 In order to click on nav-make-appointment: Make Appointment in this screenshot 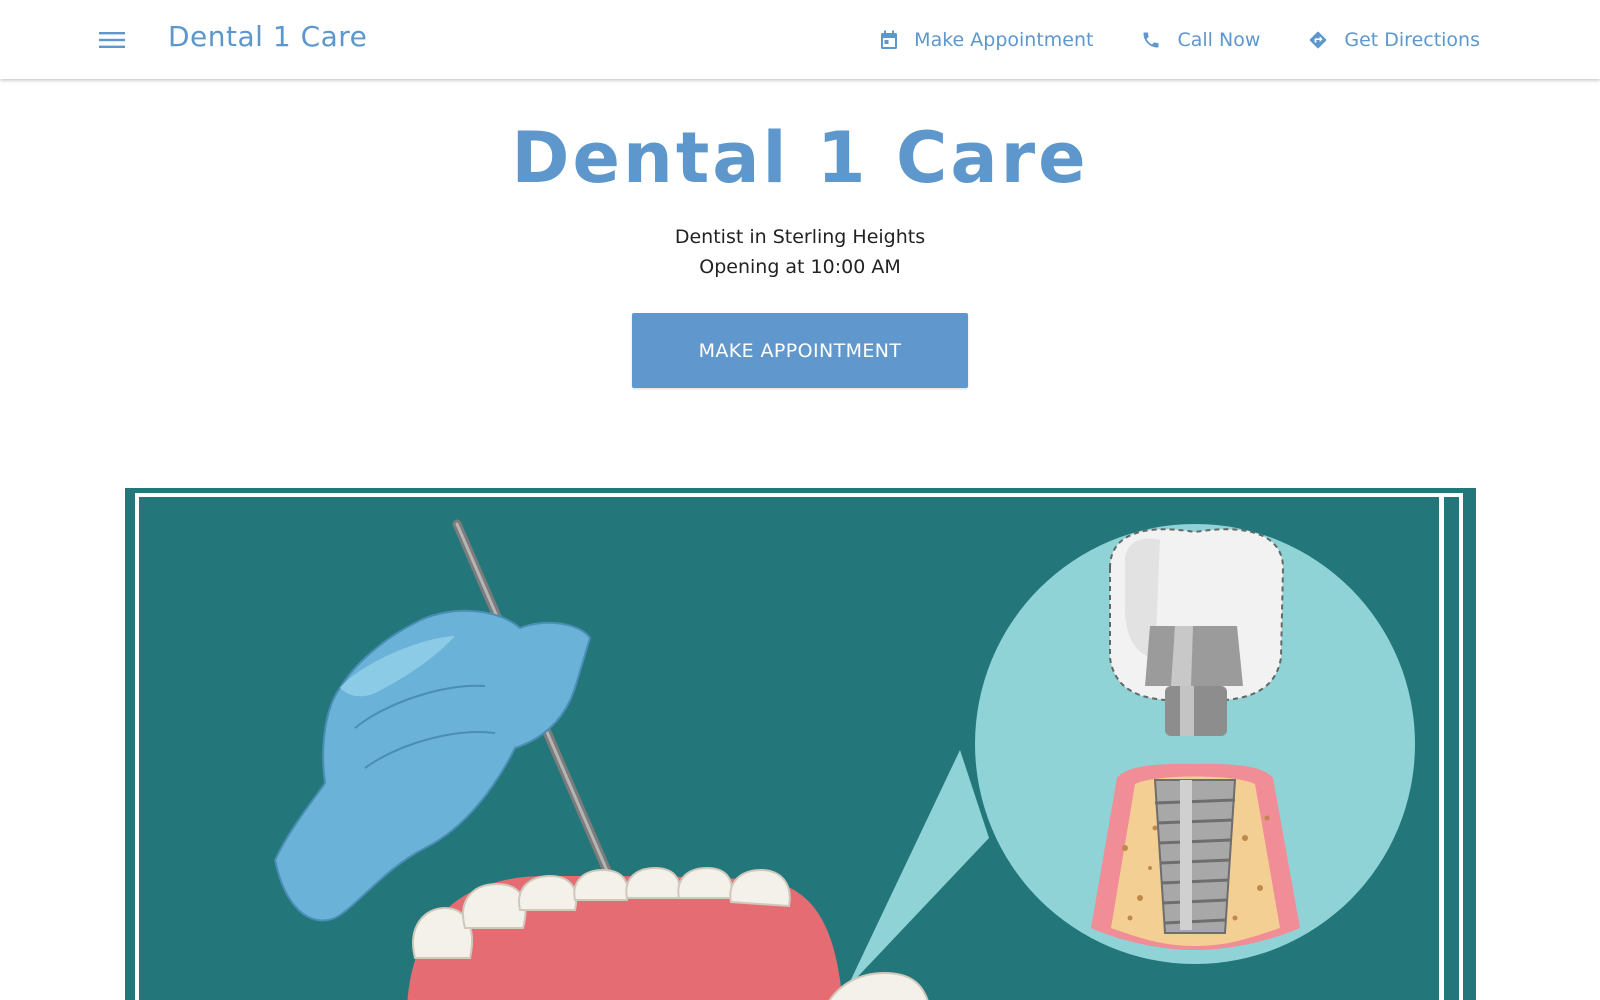, I will do `click(986, 40)`.